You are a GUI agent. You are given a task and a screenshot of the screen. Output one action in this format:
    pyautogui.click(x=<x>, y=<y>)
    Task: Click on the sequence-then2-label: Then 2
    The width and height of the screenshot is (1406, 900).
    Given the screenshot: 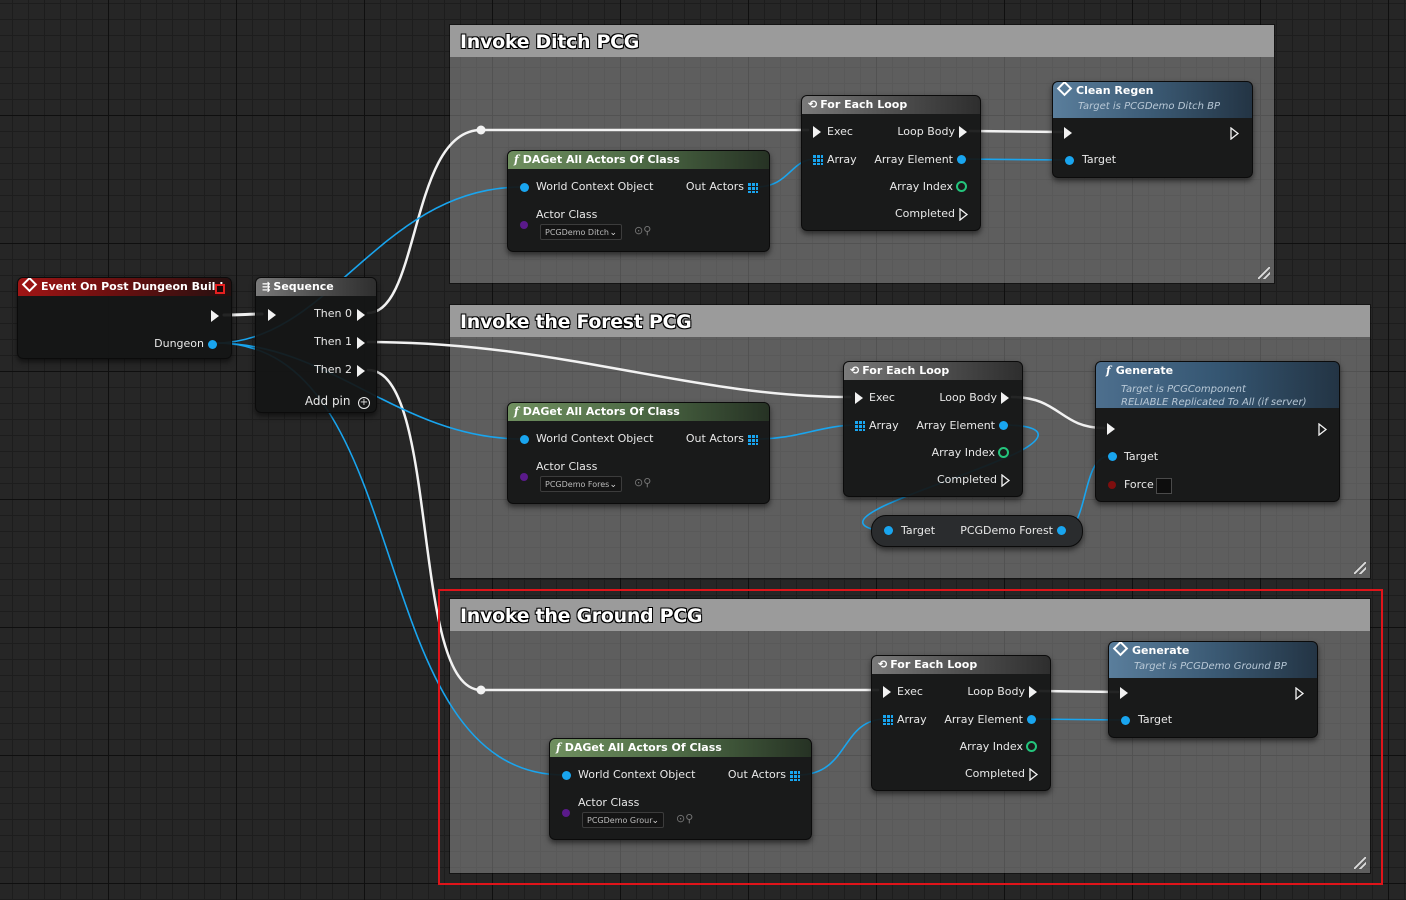 What is the action you would take?
    pyautogui.click(x=333, y=369)
    